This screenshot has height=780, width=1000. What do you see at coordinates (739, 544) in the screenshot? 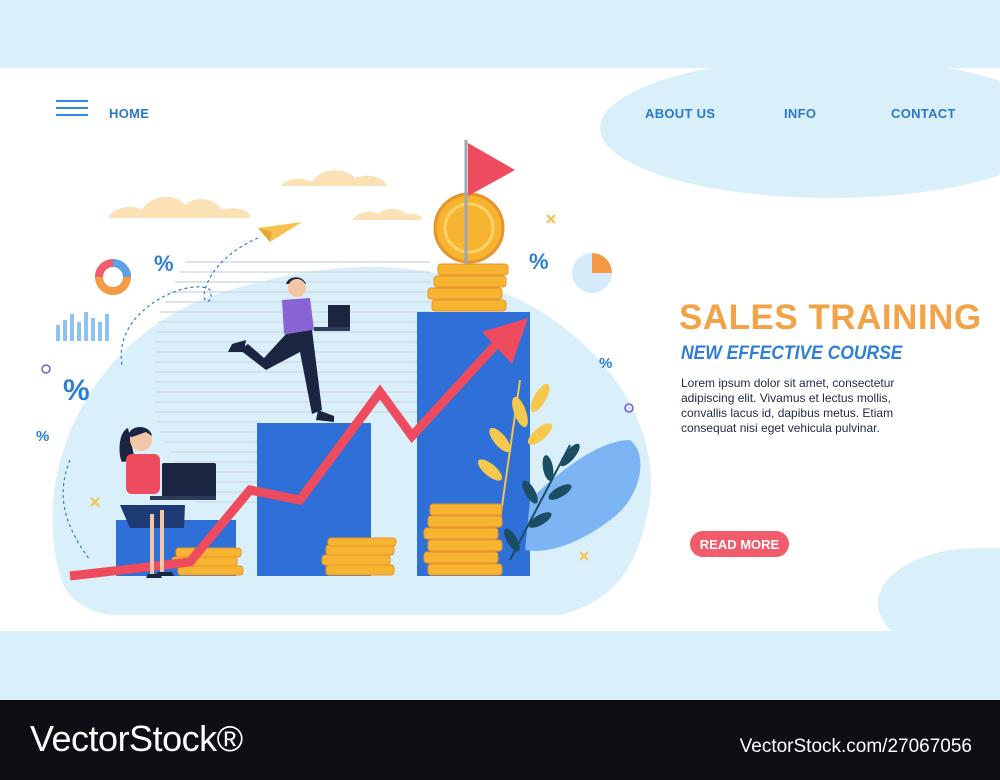
I see `read-more-button: READ MORE` at bounding box center [739, 544].